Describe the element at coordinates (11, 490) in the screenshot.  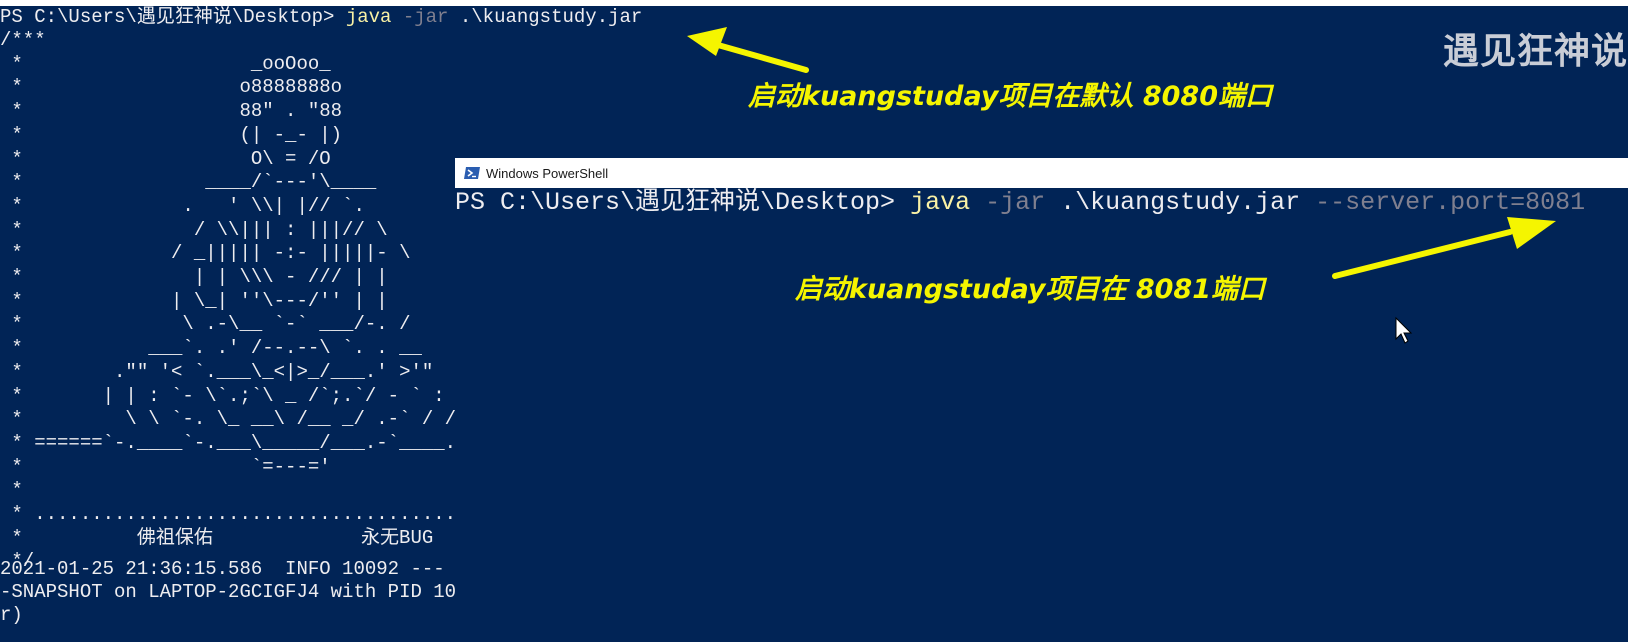
I see `banner-line: *` at that location.